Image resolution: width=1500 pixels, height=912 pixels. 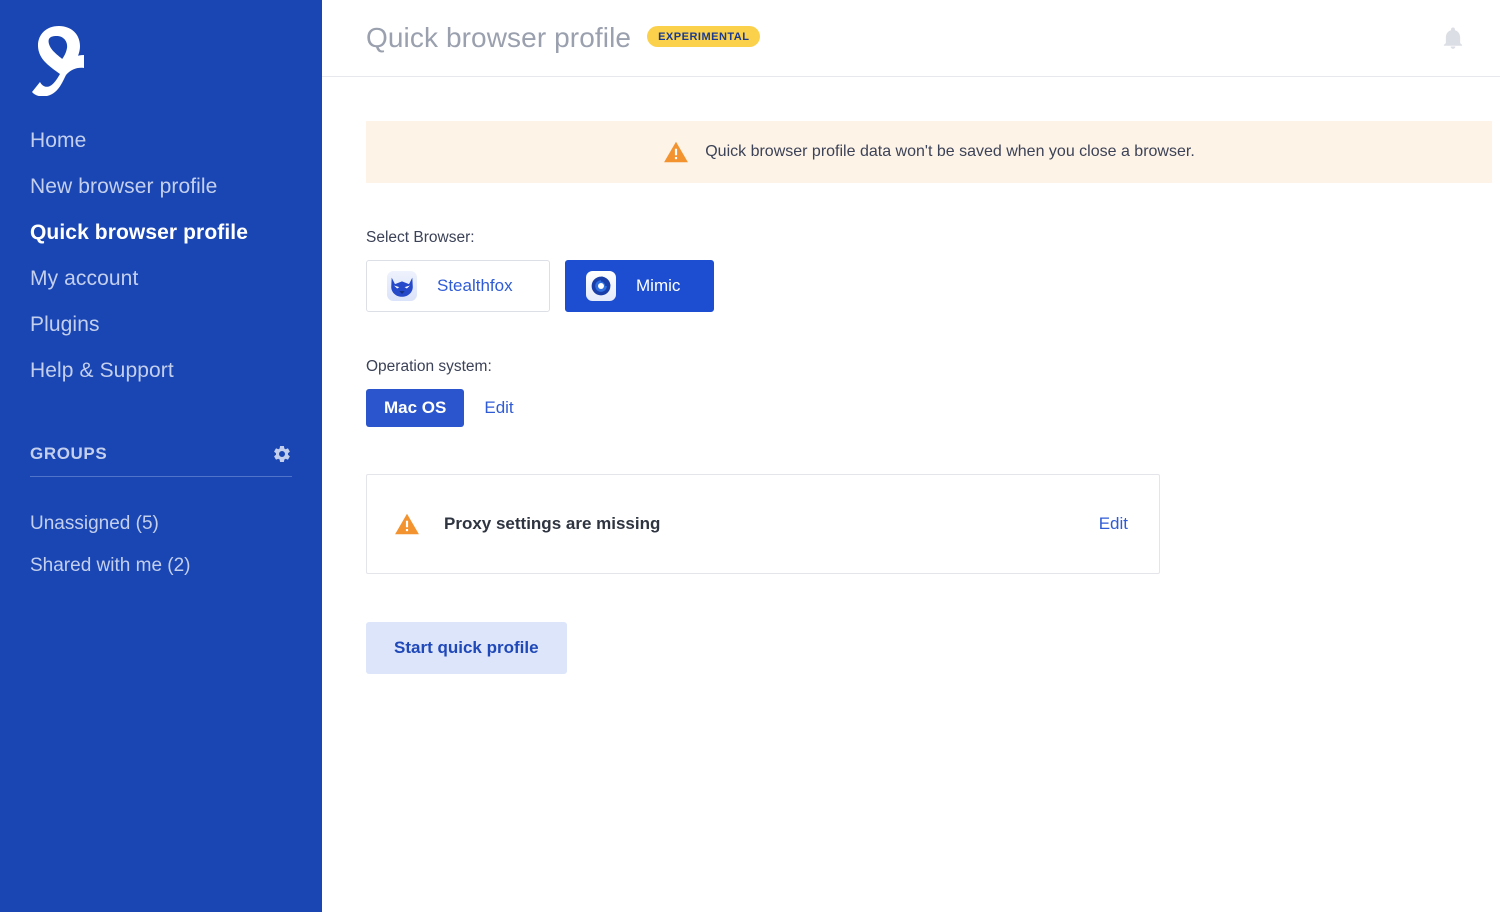 I want to click on browser-option-stealthfox: Stealthfox, so click(x=458, y=286).